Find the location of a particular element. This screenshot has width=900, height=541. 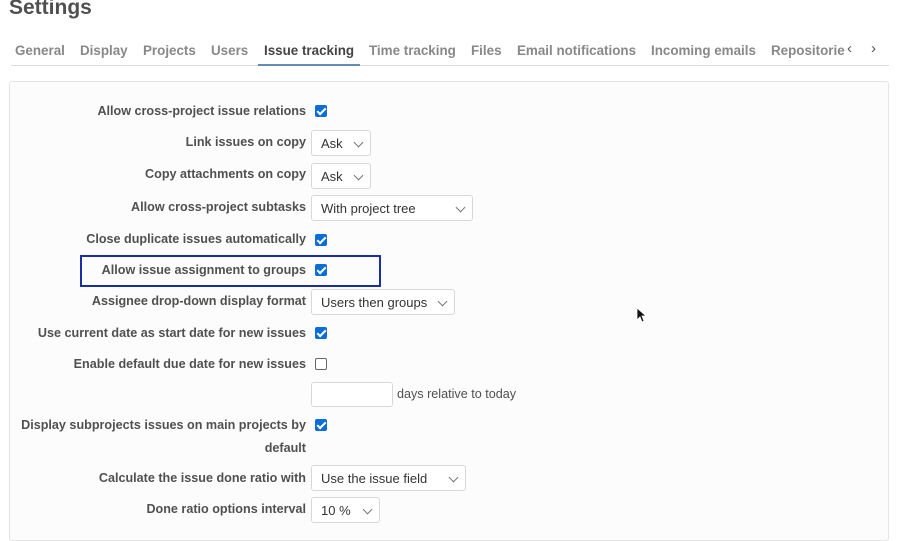

cross-project-subtasks-select: With project tree is located at coordinates (392, 208).